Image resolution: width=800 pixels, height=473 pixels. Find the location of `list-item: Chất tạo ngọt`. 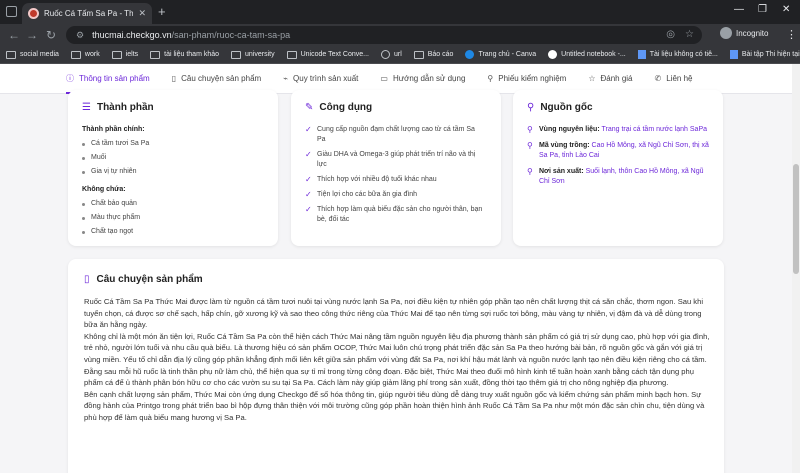

list-item: Chất tạo ngọt is located at coordinates (174, 232).